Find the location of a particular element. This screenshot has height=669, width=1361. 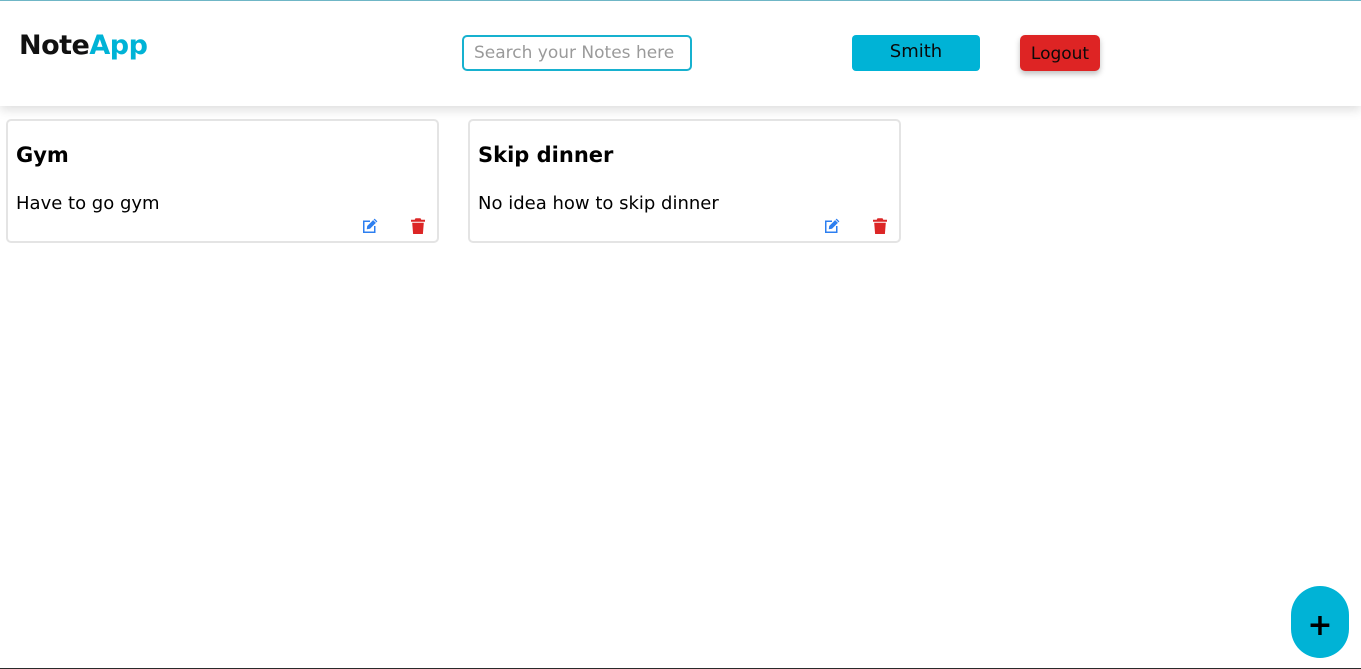

note-body: No idea how to skip dinner is located at coordinates (598, 203).